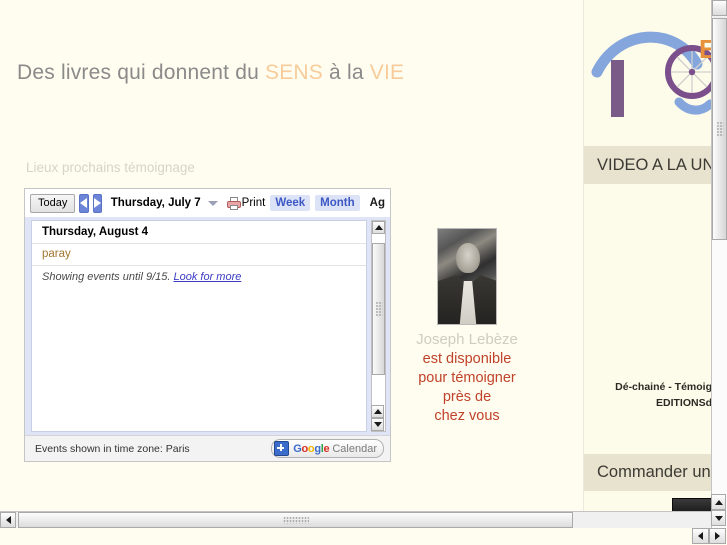  I want to click on agenda-scroll-up-button, so click(378, 227).